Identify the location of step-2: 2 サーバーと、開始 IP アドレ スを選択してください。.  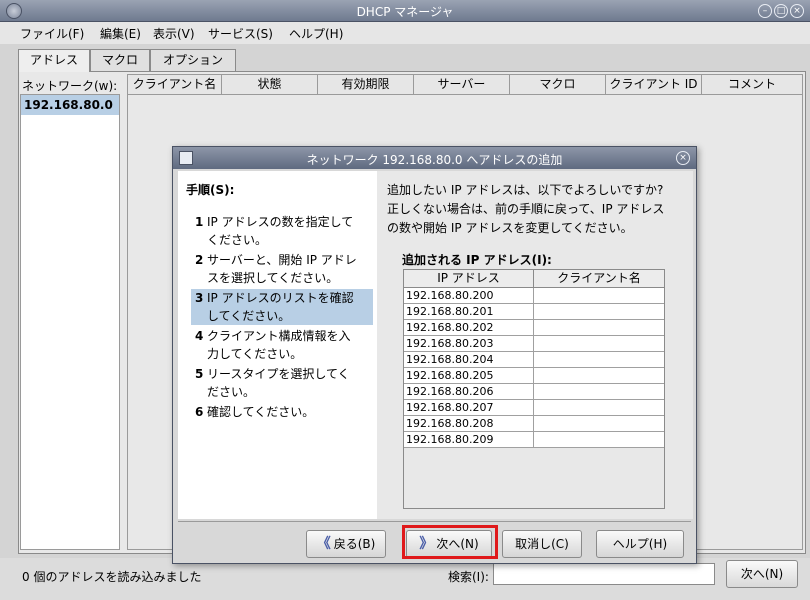
(276, 269).